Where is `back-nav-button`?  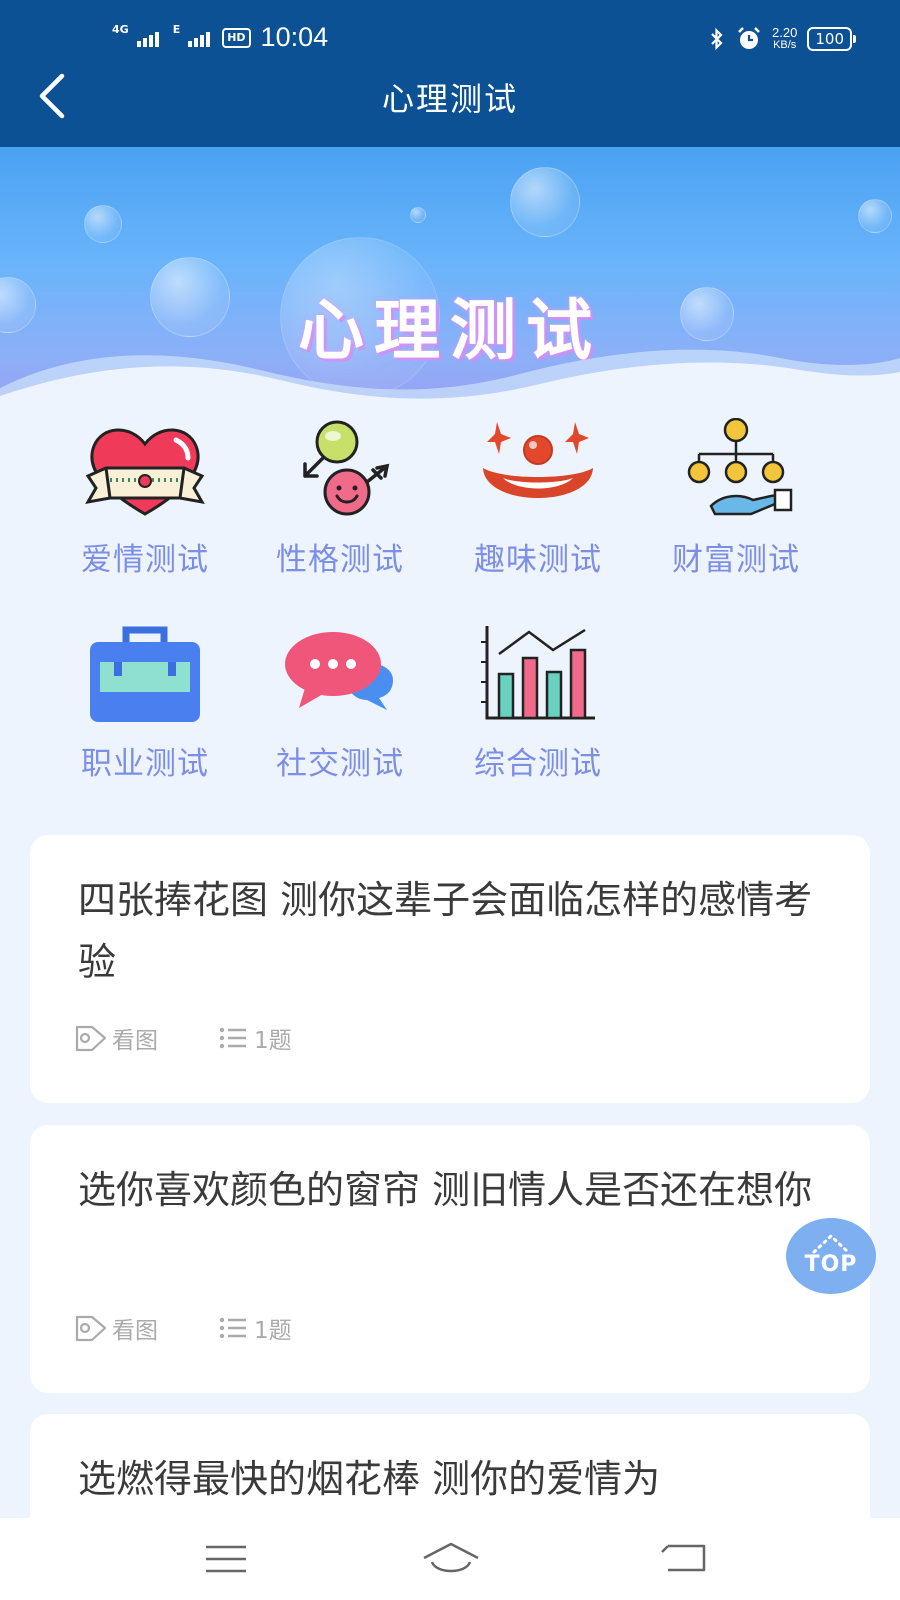
back-nav-button is located at coordinates (685, 1559).